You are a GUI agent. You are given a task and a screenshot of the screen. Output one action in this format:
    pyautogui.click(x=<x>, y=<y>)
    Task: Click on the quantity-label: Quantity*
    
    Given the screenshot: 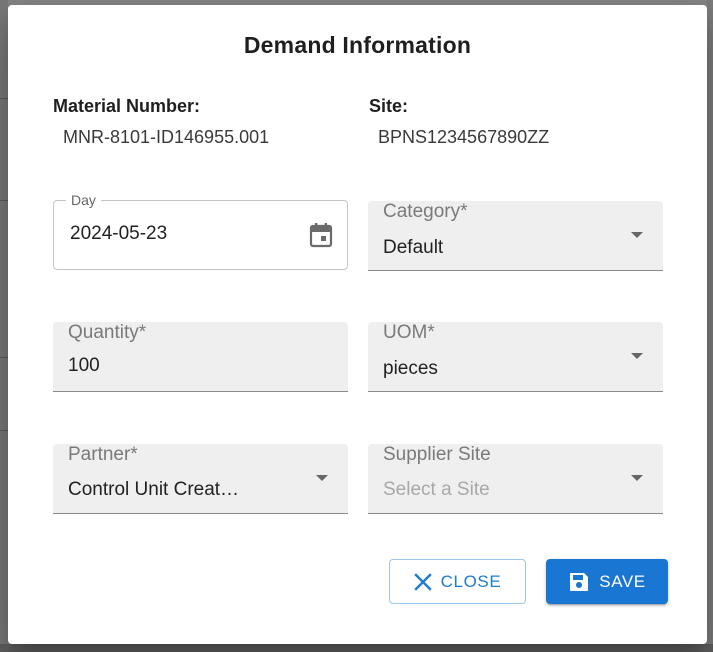 What is the action you would take?
    pyautogui.click(x=107, y=332)
    